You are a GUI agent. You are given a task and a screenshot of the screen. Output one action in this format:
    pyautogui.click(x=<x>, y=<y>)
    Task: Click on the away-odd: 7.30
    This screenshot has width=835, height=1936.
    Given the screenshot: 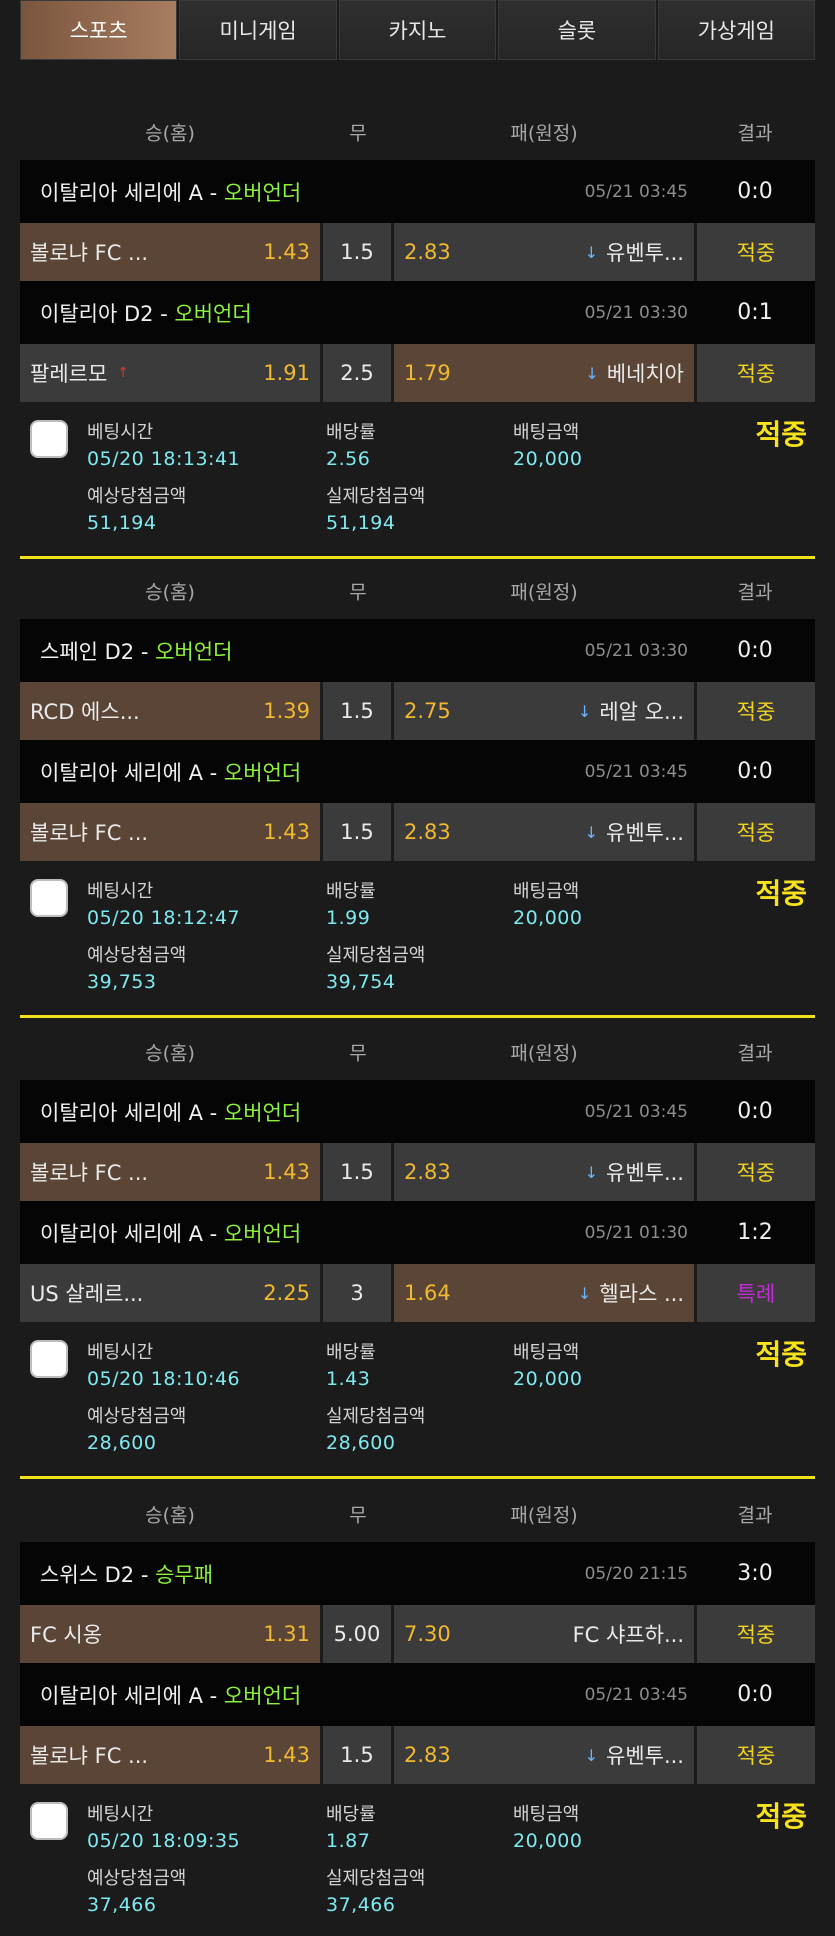 What is the action you would take?
    pyautogui.click(x=427, y=1634)
    